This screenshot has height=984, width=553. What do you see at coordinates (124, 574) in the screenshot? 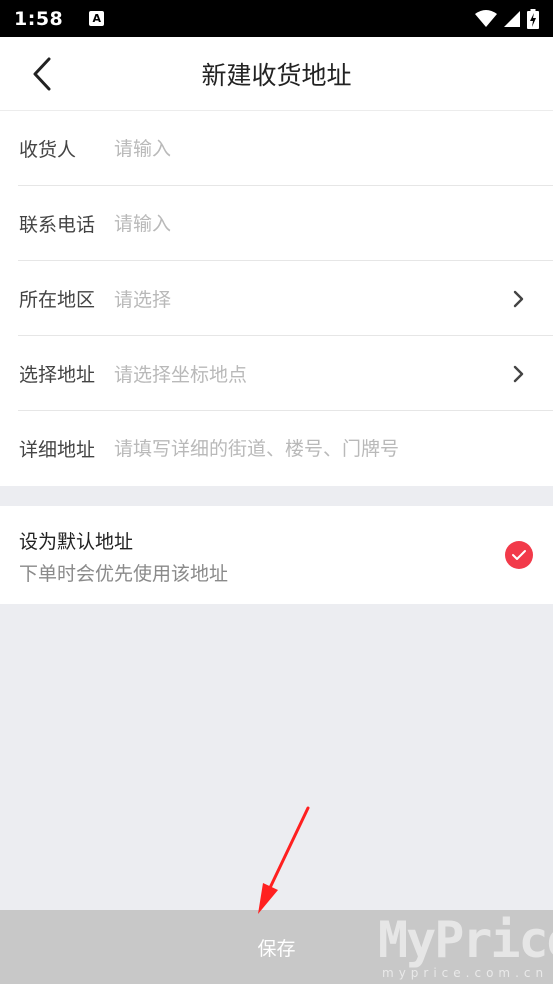
I see `default-address-subtitle: 下单时会优先使用该地址` at bounding box center [124, 574].